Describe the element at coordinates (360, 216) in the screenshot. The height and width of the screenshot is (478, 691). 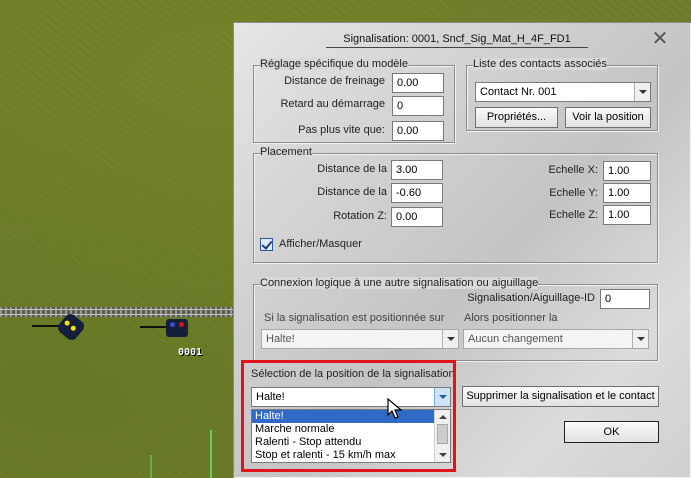
I see `rotation-z-label: Rotation Z:` at that location.